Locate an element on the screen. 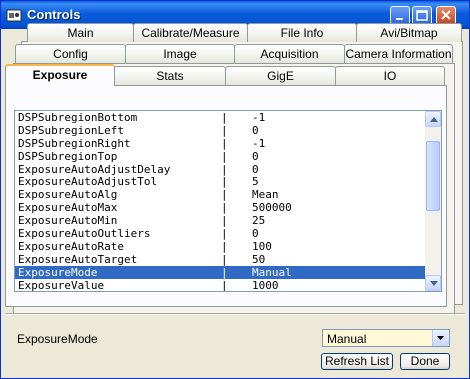 The image size is (470, 379). chevron-down-icon is located at coordinates (434, 283).